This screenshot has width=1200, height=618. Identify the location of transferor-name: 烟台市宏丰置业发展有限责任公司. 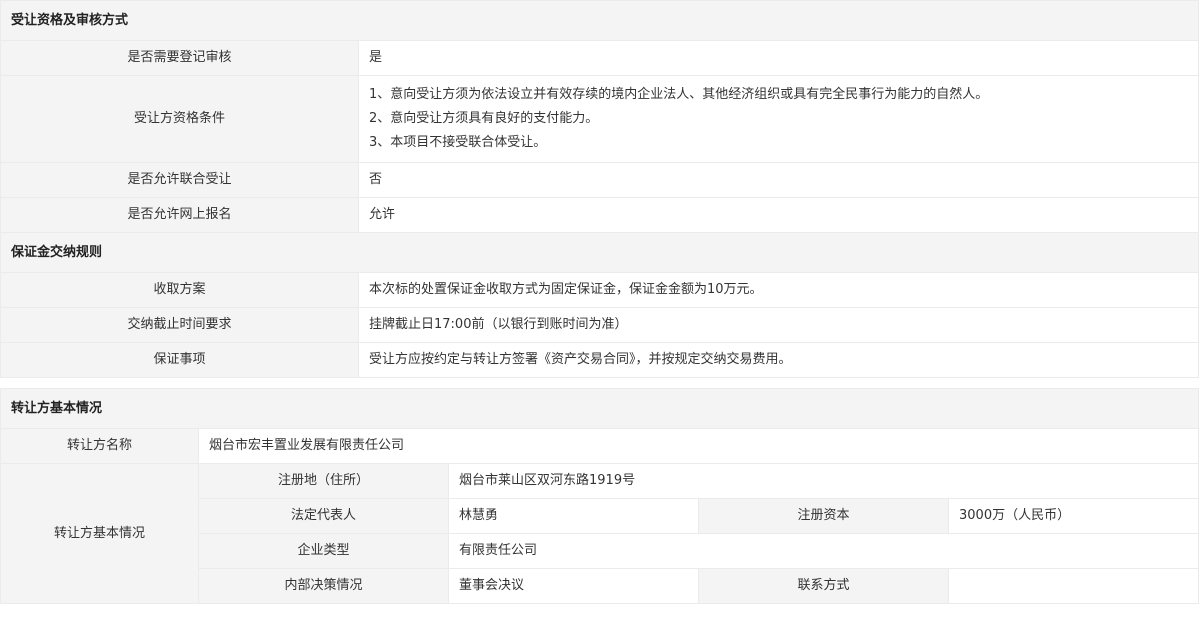
(698, 446).